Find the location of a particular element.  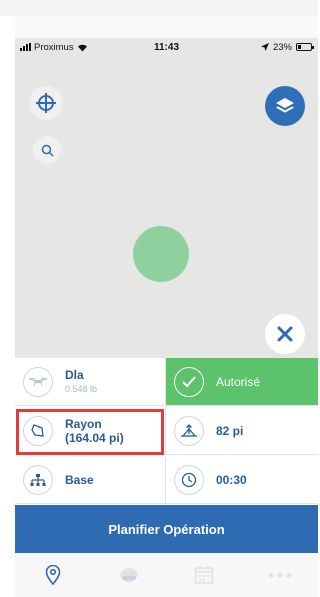

clock-icon-wrap is located at coordinates (189, 479).